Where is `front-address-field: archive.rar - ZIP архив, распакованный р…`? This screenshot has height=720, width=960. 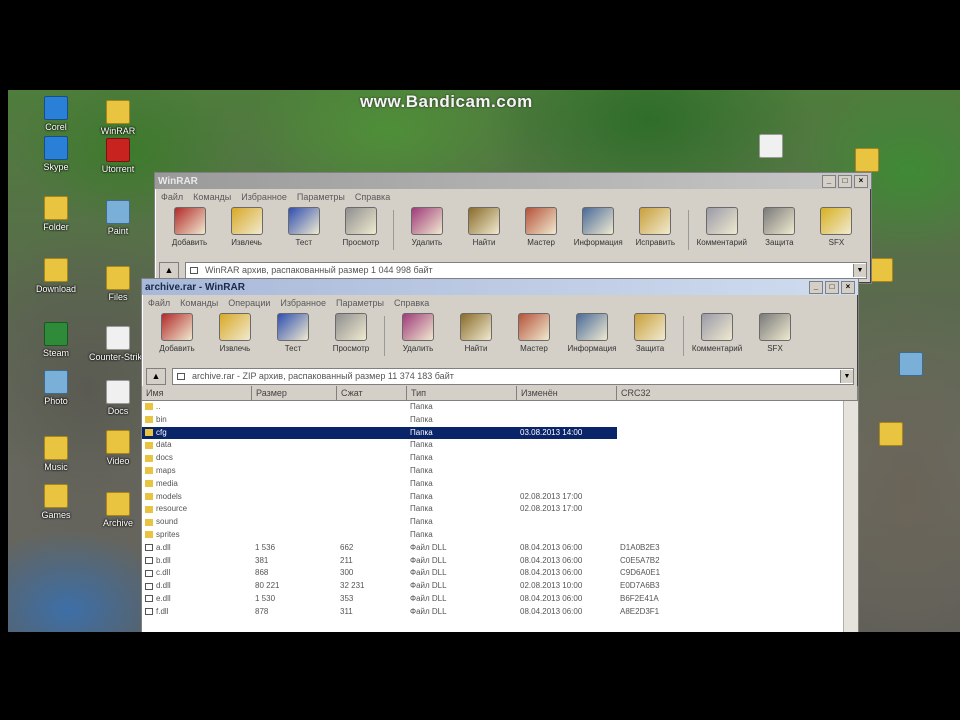
front-address-field: archive.rar - ZIP архив, распакованный р… is located at coordinates (513, 376).